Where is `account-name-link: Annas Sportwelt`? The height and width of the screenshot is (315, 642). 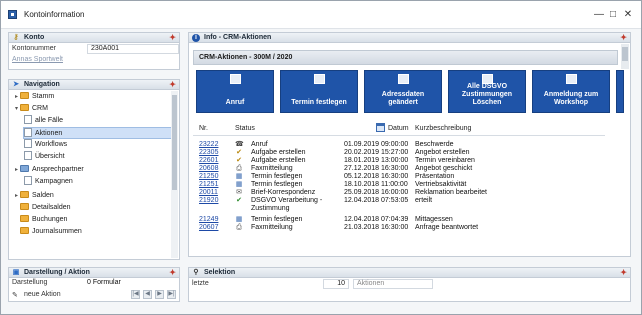 account-name-link: Annas Sportwelt is located at coordinates (37, 59).